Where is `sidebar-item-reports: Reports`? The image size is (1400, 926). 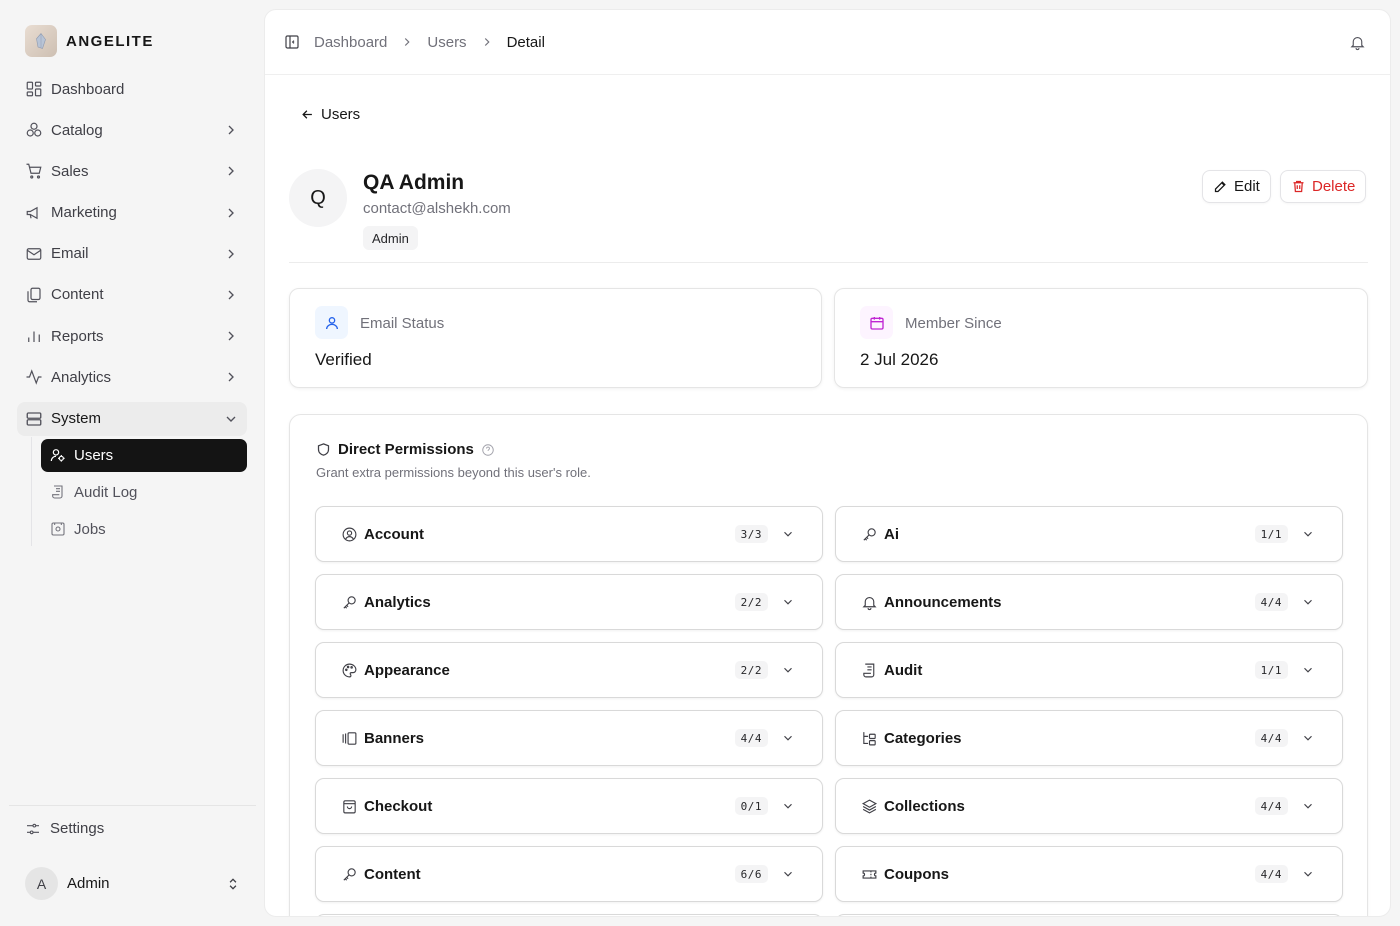
sidebar-item-reports: Reports is located at coordinates (132, 336).